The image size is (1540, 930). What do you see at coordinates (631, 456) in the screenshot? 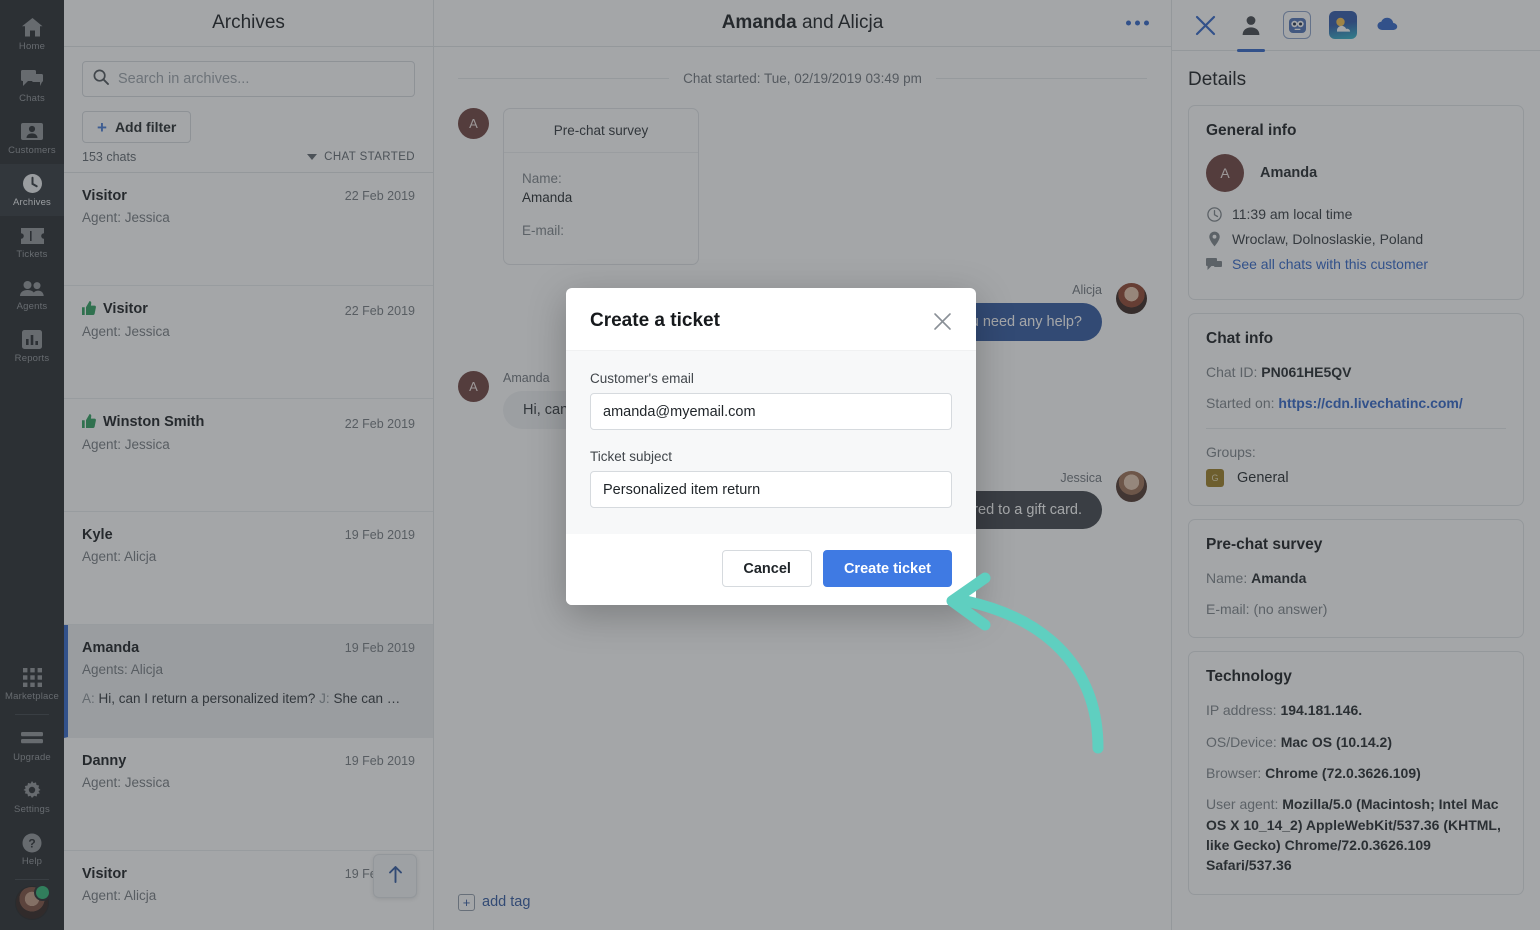
I see `subject-field-label: Ticket subject` at bounding box center [631, 456].